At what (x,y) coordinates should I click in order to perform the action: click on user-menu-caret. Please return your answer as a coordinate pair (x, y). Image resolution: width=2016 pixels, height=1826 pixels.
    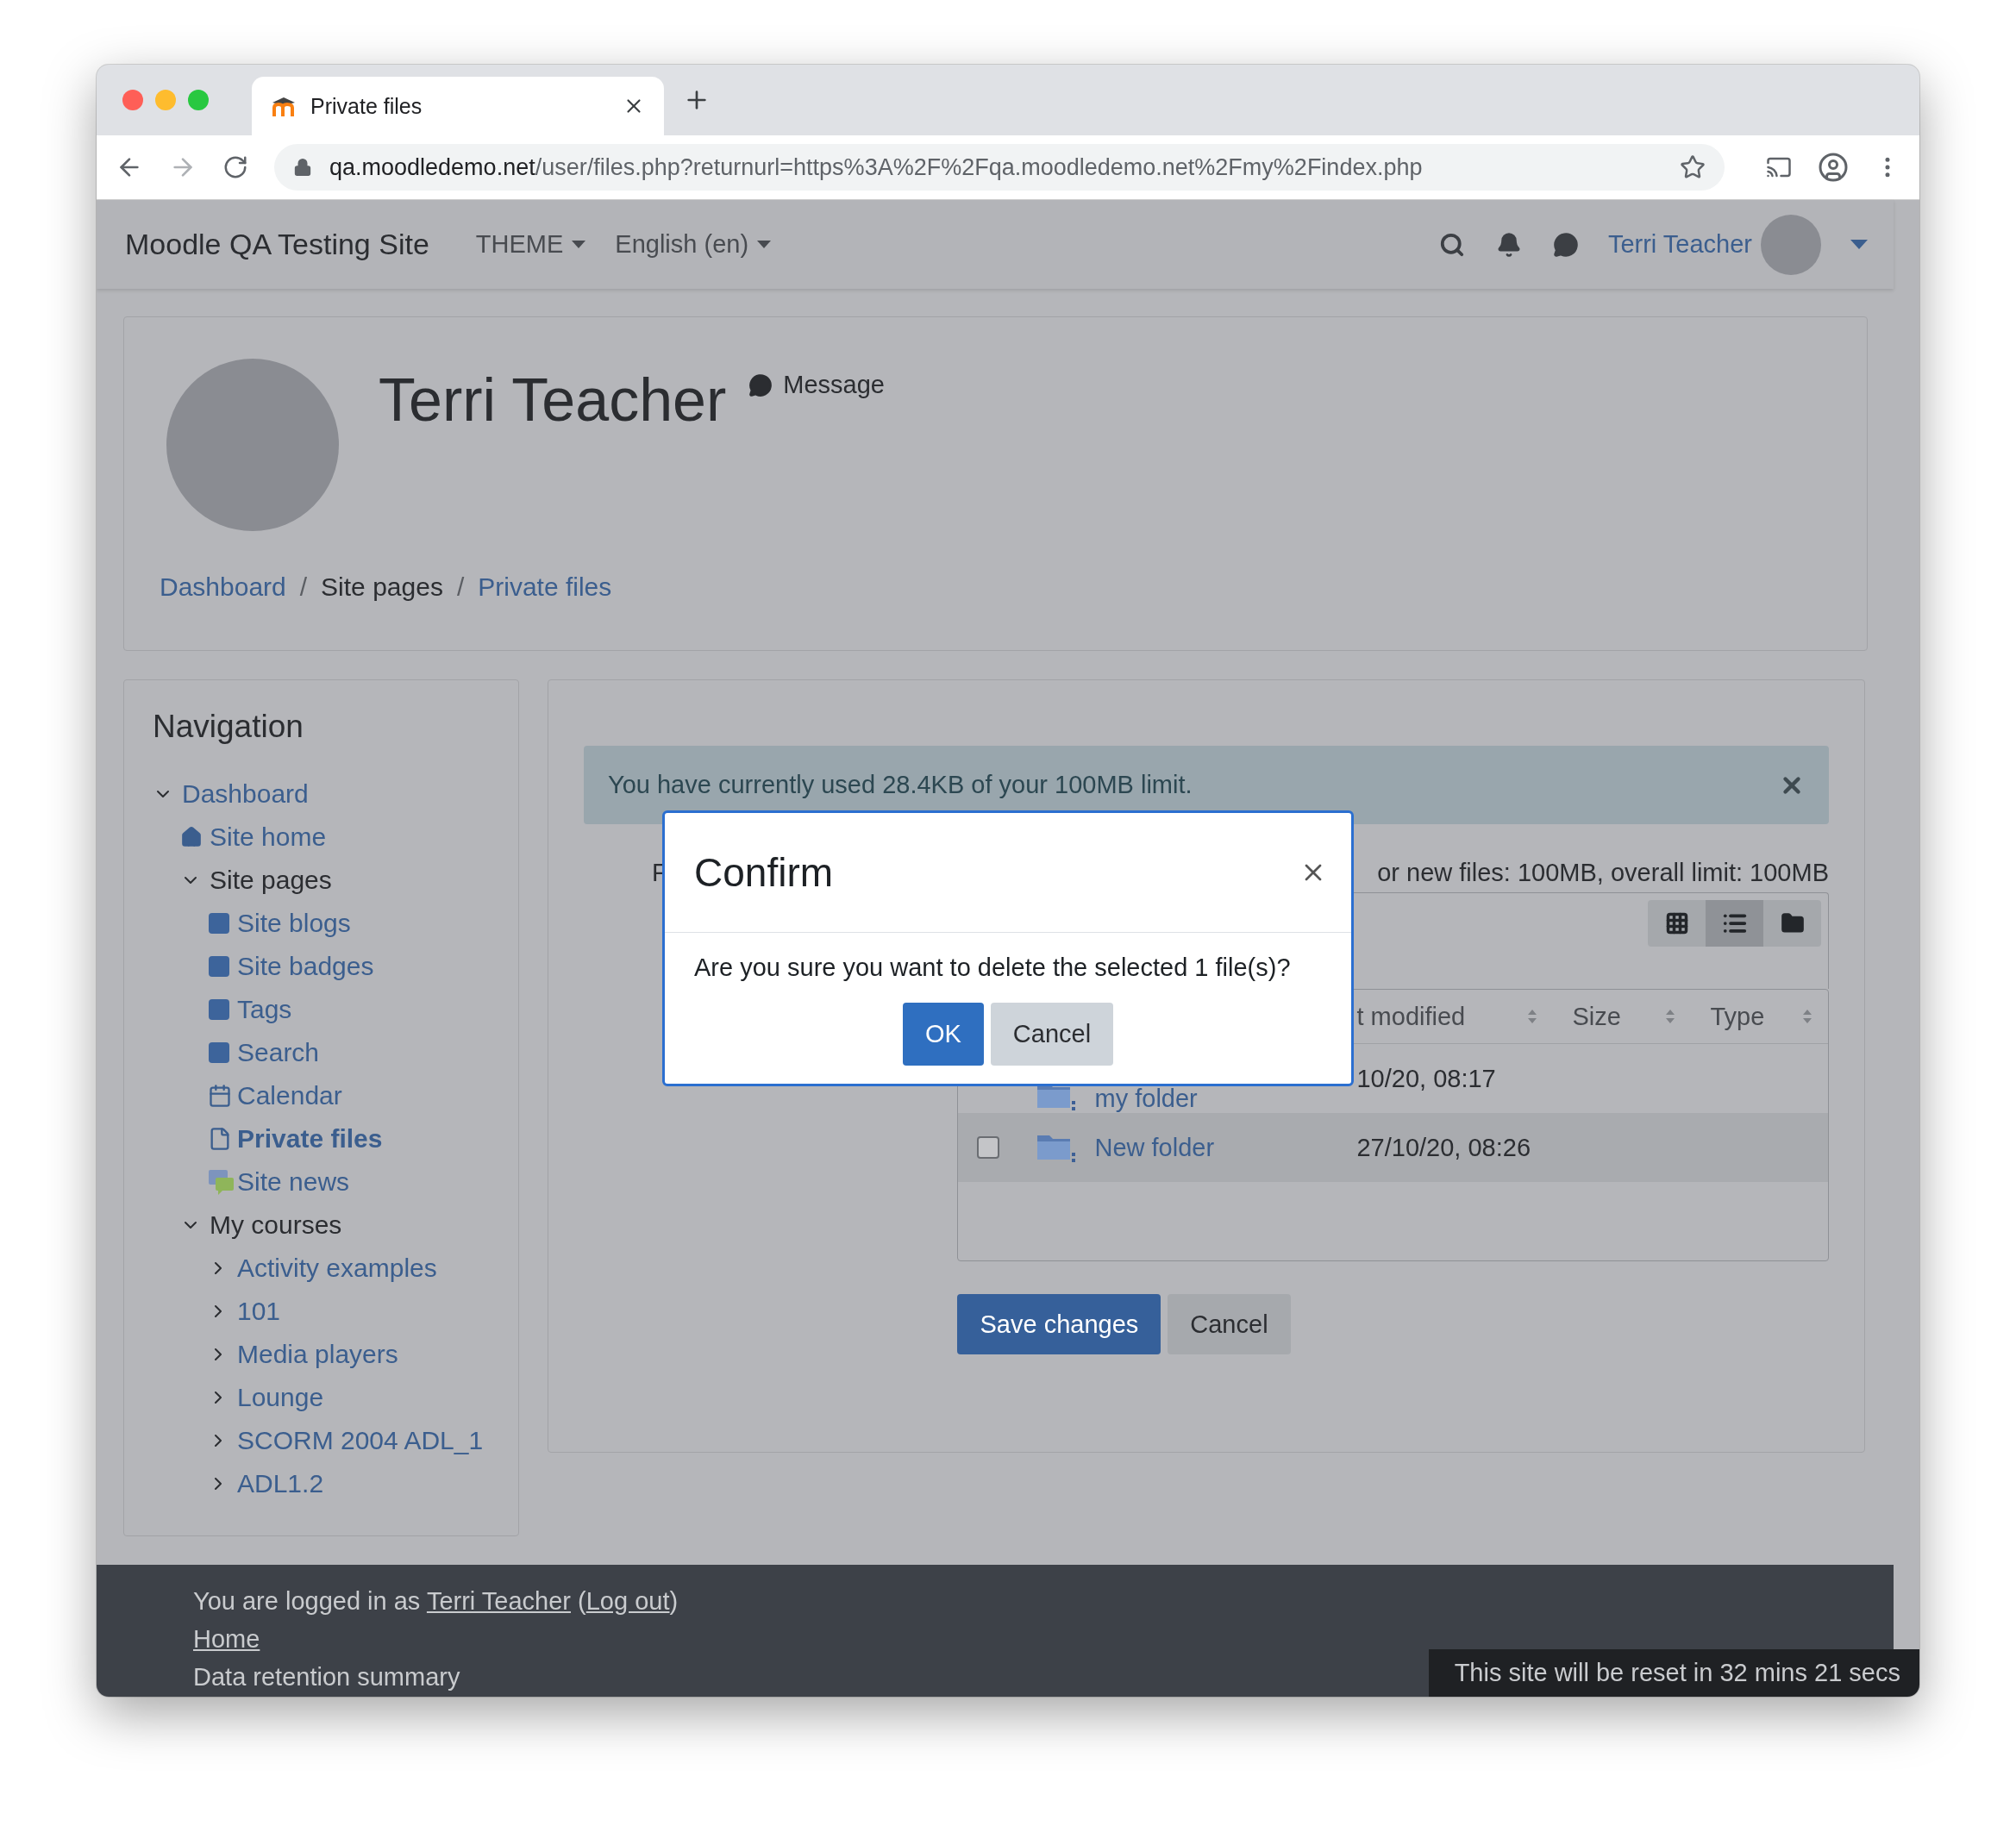
    Looking at the image, I should click on (1859, 244).